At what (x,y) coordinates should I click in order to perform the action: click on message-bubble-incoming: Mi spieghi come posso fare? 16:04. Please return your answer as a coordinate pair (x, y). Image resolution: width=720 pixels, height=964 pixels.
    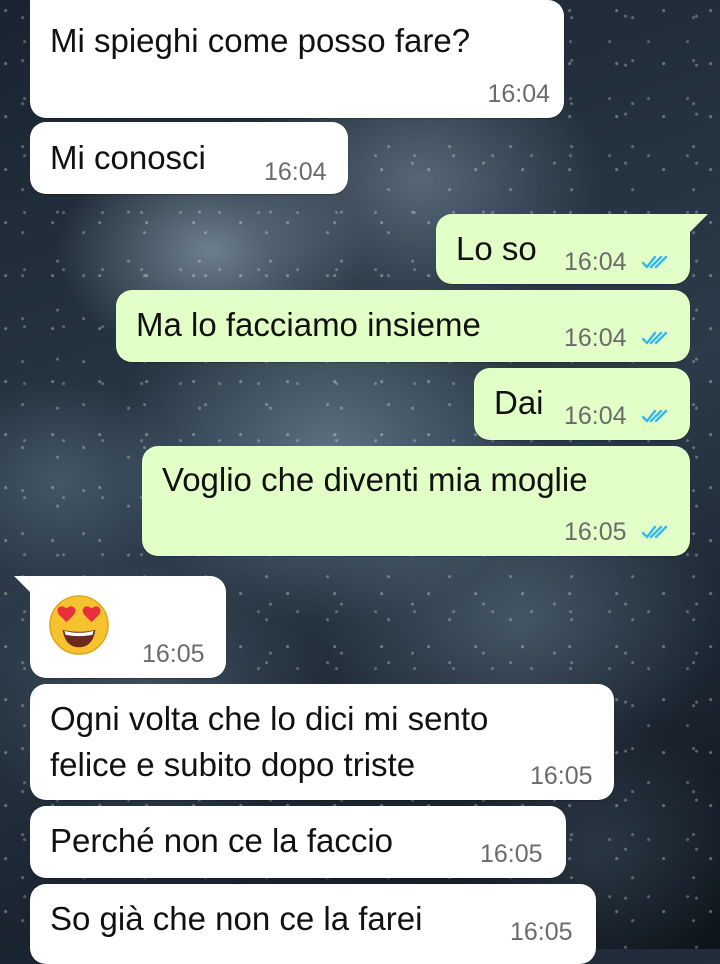
    Looking at the image, I should click on (297, 59).